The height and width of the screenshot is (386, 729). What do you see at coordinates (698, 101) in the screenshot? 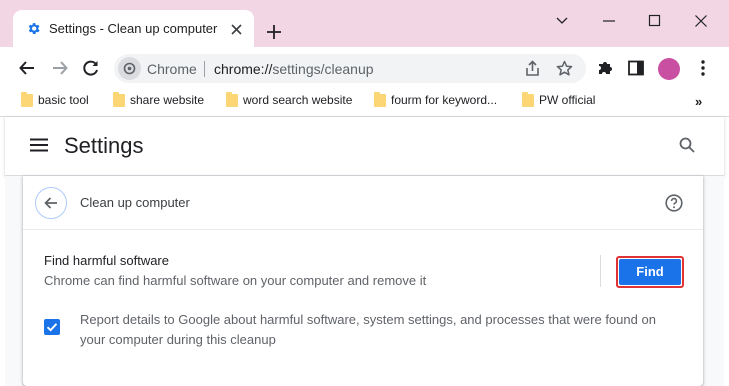
I see `bookmarks-overflow-button: »` at bounding box center [698, 101].